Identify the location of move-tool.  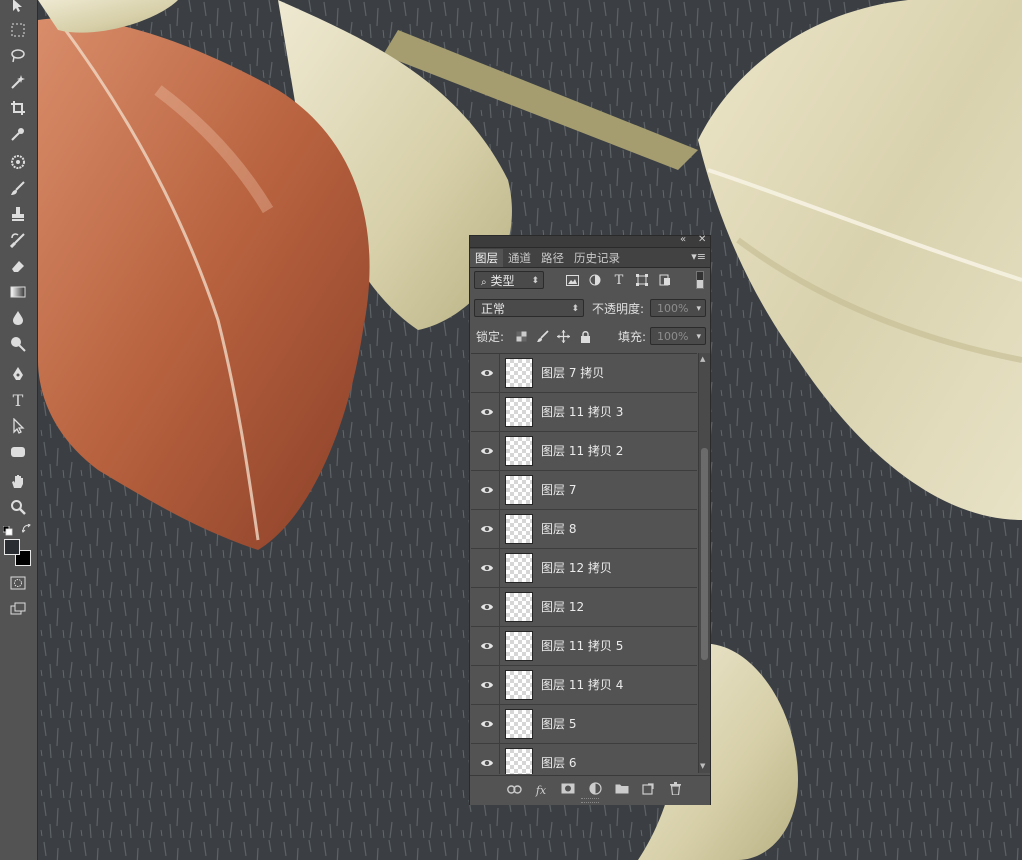
(18, 8).